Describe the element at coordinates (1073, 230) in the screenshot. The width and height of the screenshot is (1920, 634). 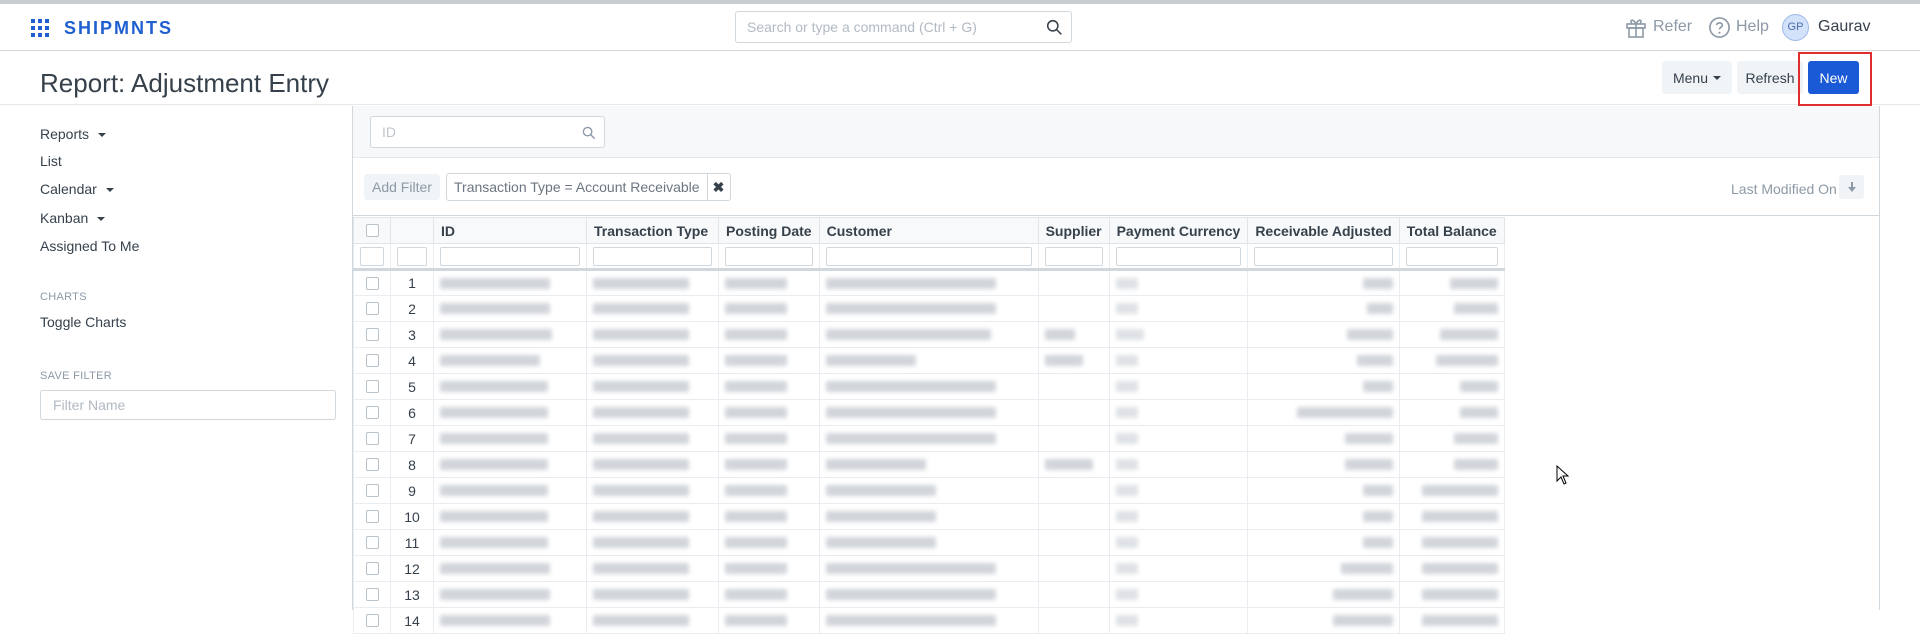
I see `column-header-supplier: Supplier` at that location.